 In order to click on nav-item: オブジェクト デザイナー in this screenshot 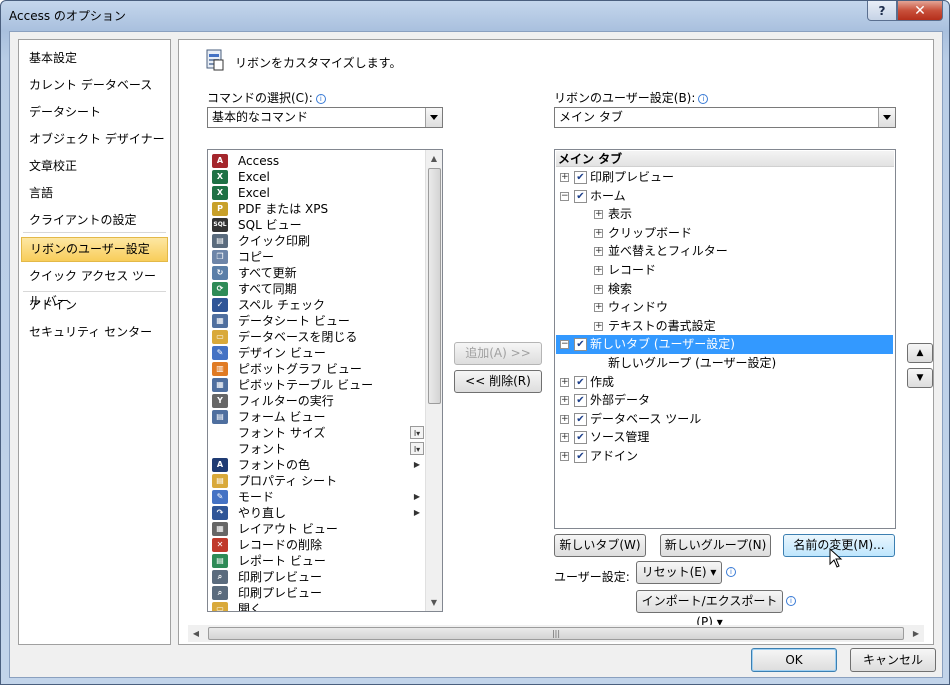, I will do `click(94, 139)`.